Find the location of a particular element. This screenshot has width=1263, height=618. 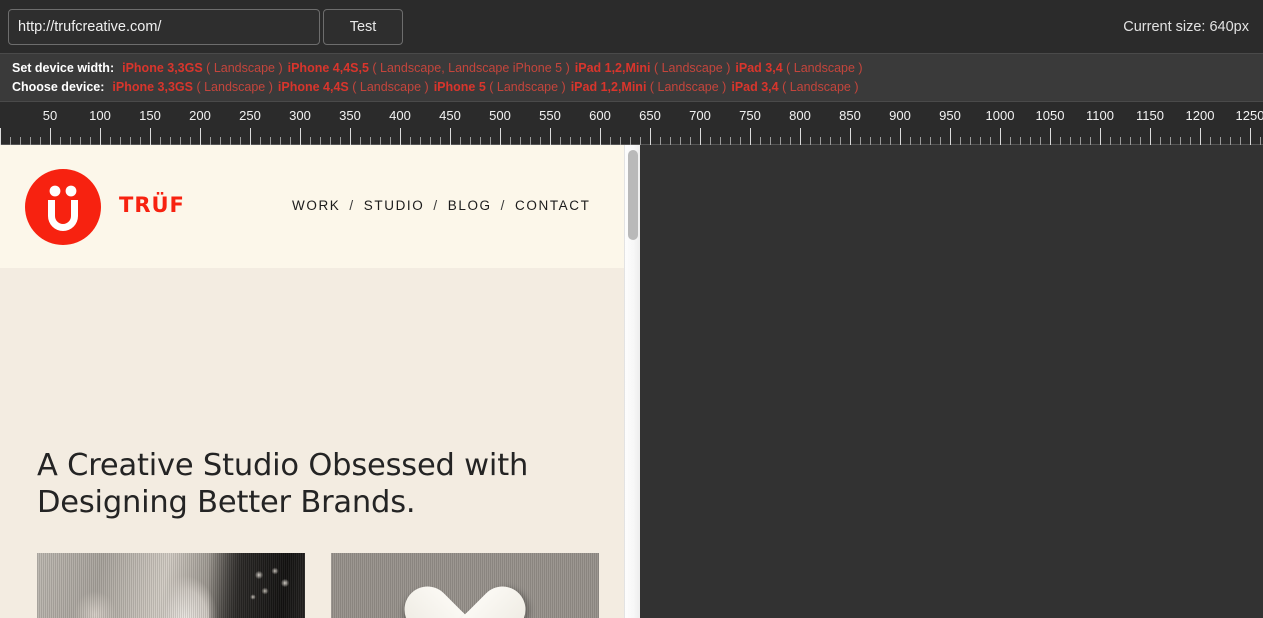

ruler-tick-label: 950 is located at coordinates (950, 115).